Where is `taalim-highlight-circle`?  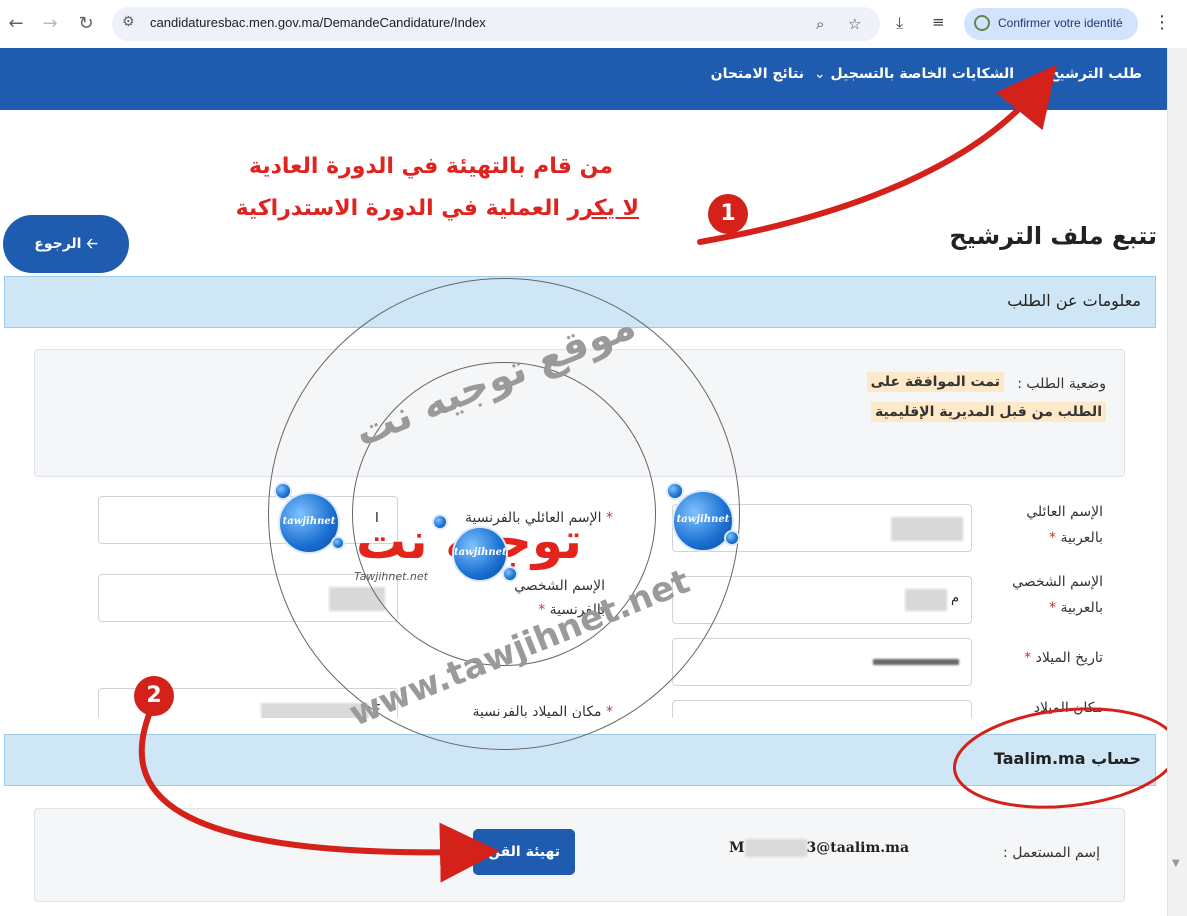
taalim-highlight-circle is located at coordinates (1060, 758).